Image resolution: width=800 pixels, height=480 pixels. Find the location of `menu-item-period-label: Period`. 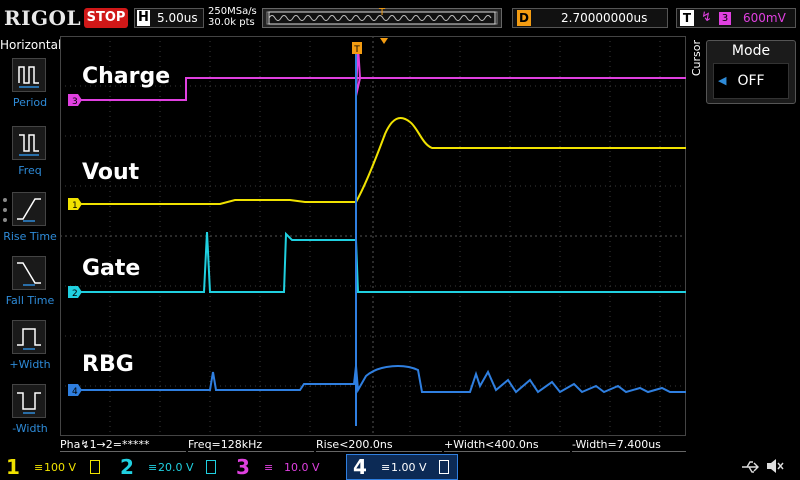

menu-item-period-label: Period is located at coordinates (30, 102).